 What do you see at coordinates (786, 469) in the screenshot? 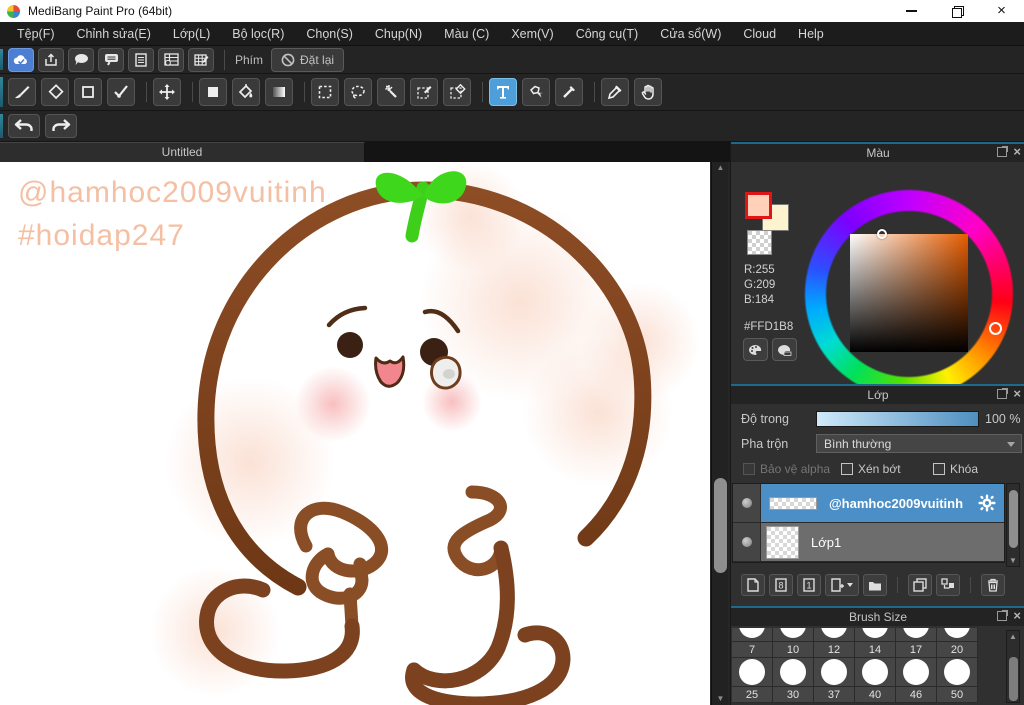
I see `protect-alpha-checkbox: Bảo vệ alpha` at bounding box center [786, 469].